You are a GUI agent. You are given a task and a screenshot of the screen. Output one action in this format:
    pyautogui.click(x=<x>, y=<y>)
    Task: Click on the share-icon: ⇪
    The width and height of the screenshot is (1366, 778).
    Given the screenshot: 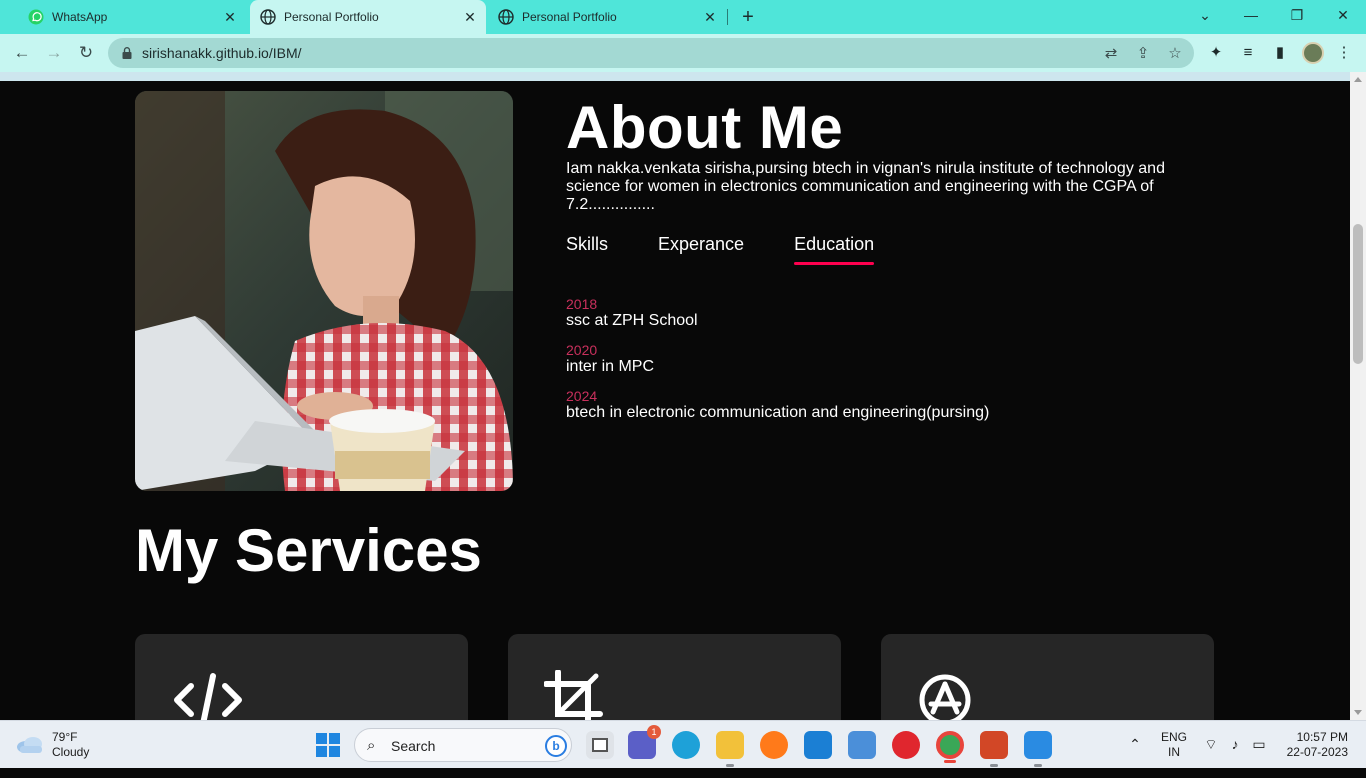 What is the action you would take?
    pyautogui.click(x=1143, y=54)
    